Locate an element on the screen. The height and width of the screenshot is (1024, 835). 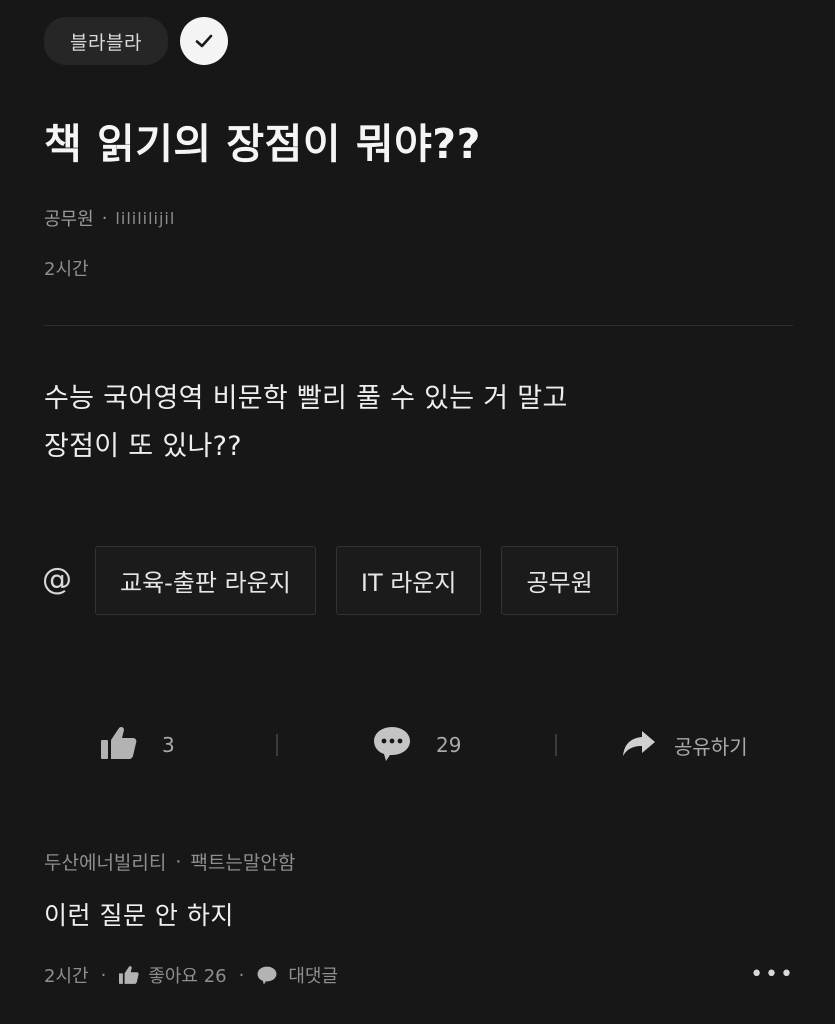
comment-like-label: 좋아요 26 is located at coordinates (187, 976).